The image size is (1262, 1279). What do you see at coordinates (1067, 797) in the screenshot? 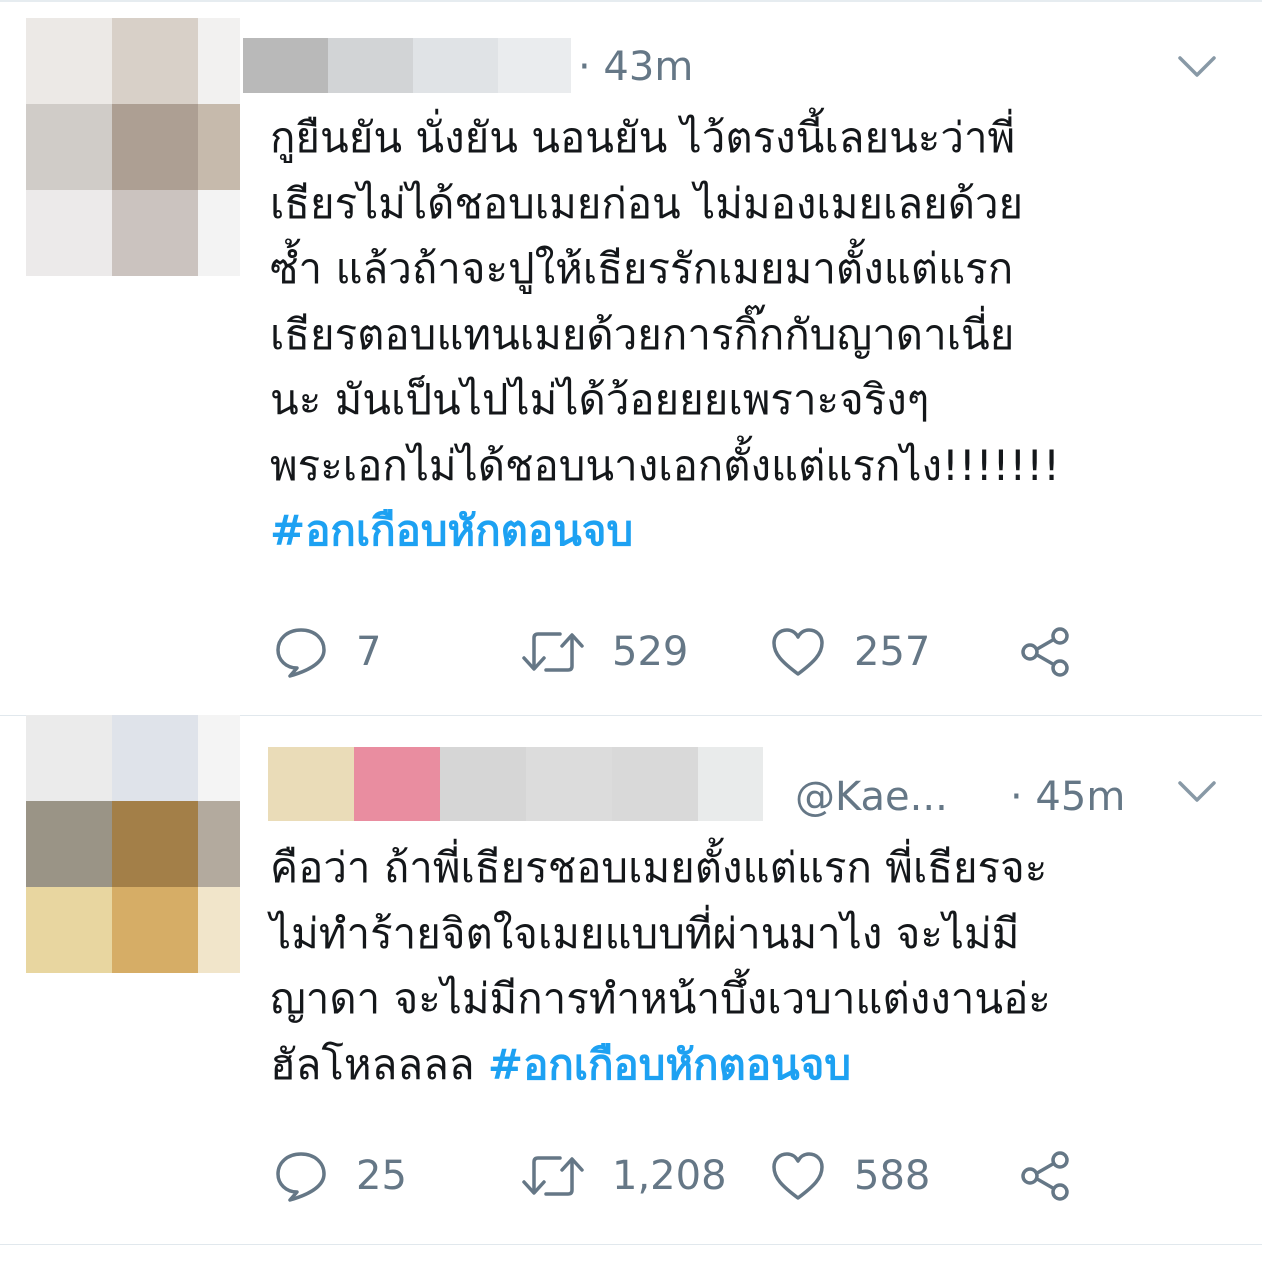
I see `tweet-time: · 45m` at bounding box center [1067, 797].